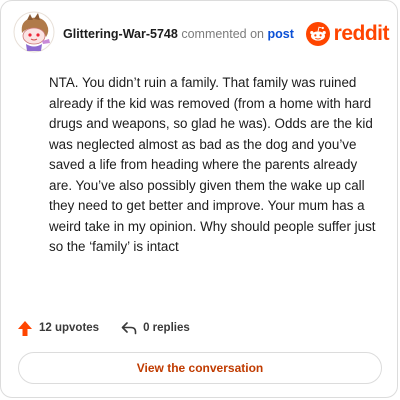 This screenshot has width=400, height=400. I want to click on reddit-wordmark: reddit, so click(361, 33).